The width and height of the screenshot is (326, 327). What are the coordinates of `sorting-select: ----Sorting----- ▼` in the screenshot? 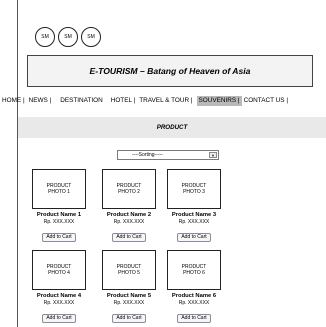 It's located at (168, 155).